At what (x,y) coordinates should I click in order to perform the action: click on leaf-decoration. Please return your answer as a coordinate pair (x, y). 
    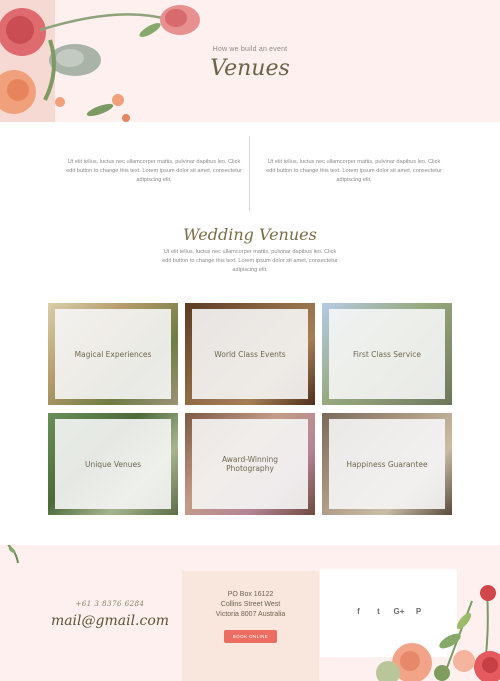
    Looking at the image, I should click on (13, 554).